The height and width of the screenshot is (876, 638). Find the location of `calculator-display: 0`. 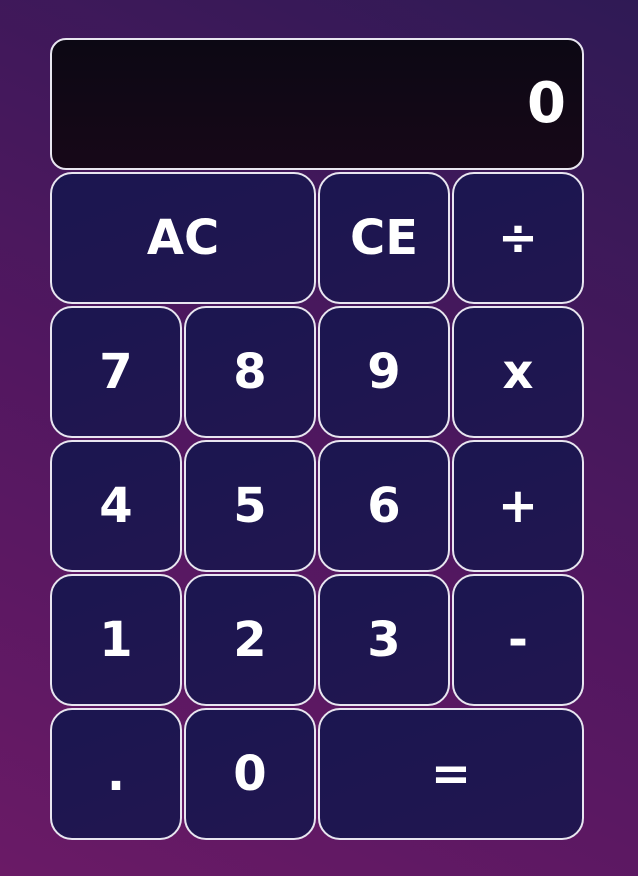

calculator-display: 0 is located at coordinates (317, 104).